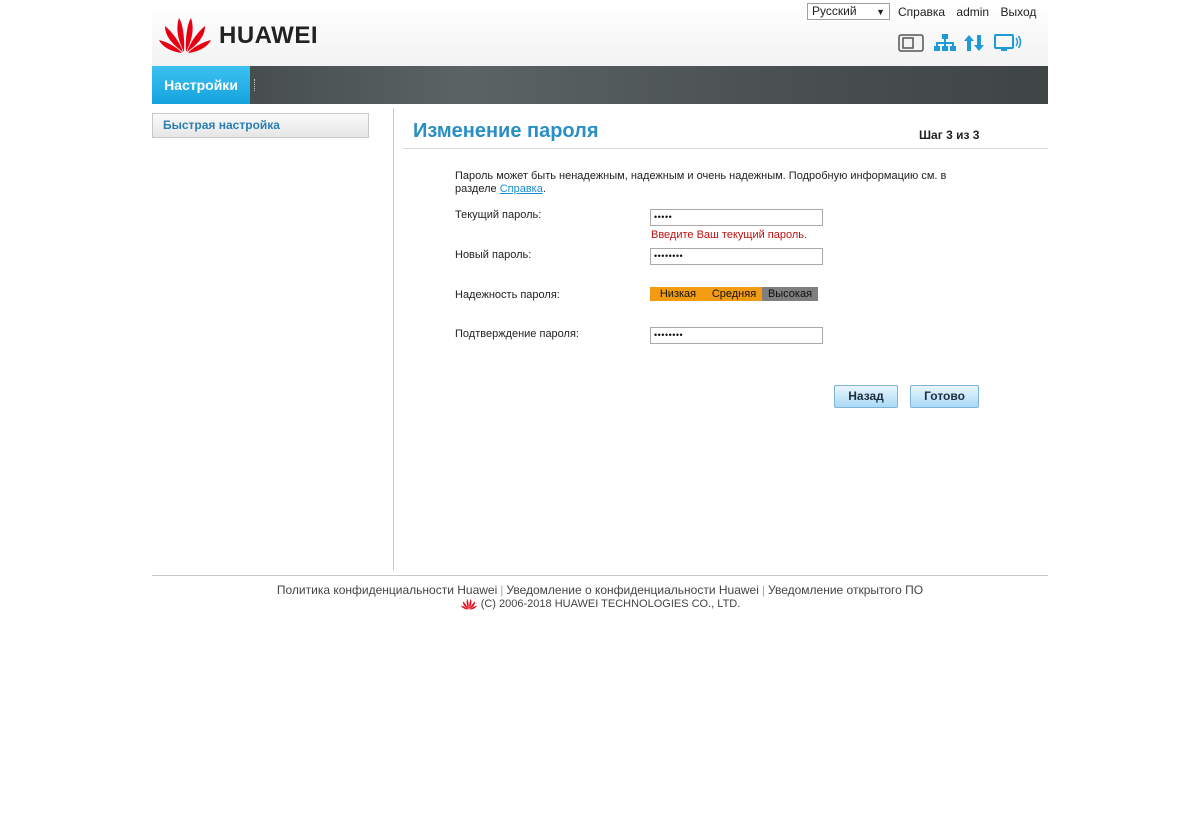 The image size is (1200, 826). Describe the element at coordinates (255, 85) in the screenshot. I see `nav-separator` at that location.